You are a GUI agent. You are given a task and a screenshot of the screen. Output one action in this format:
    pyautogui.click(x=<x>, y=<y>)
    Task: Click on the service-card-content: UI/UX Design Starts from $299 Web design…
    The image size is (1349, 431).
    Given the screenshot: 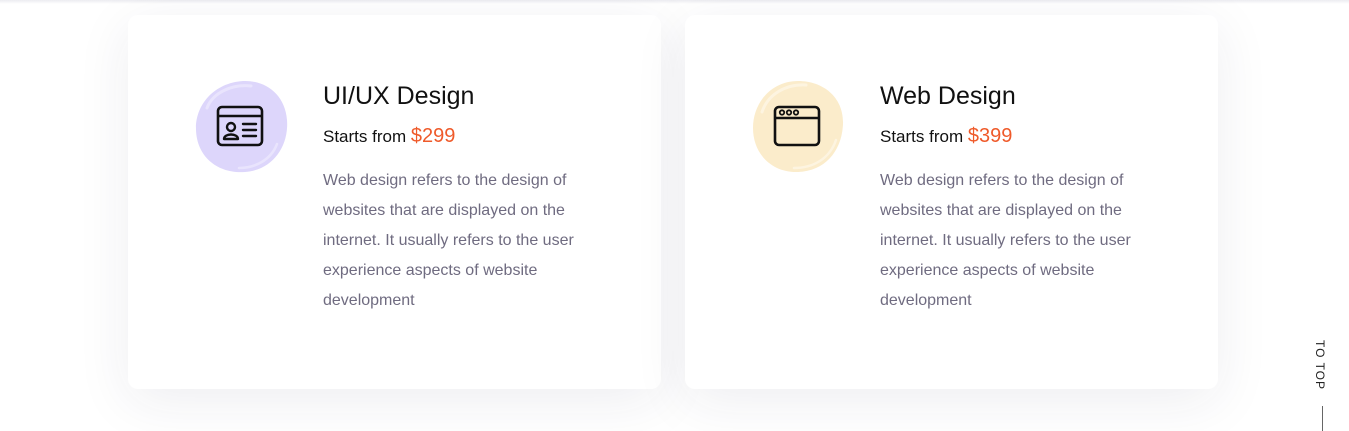 What is the action you would take?
    pyautogui.click(x=463, y=198)
    